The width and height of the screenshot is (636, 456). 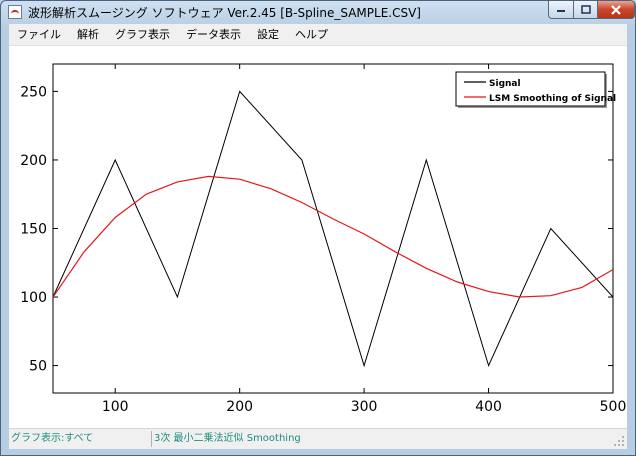 I want to click on status-smoothing-method: 3次 最小二乗法近似 Smoothing, so click(x=227, y=438).